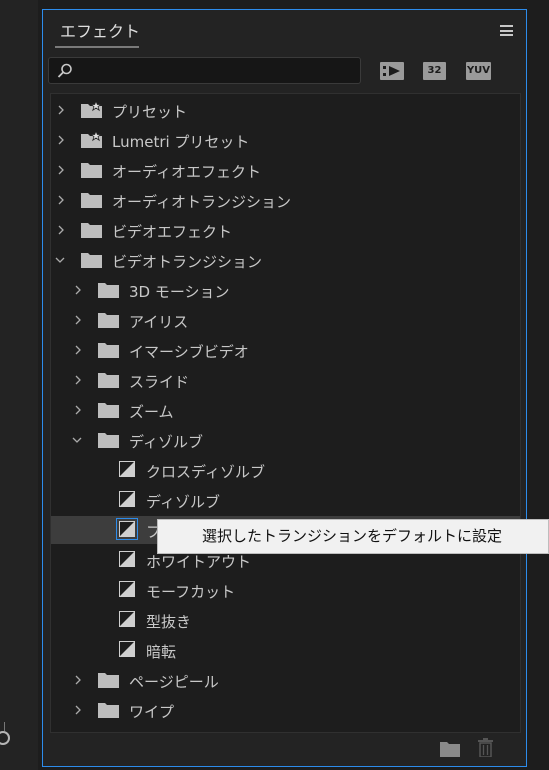 This screenshot has width=549, height=770. What do you see at coordinates (392, 71) in the screenshot?
I see `accelerated-effects-icon` at bounding box center [392, 71].